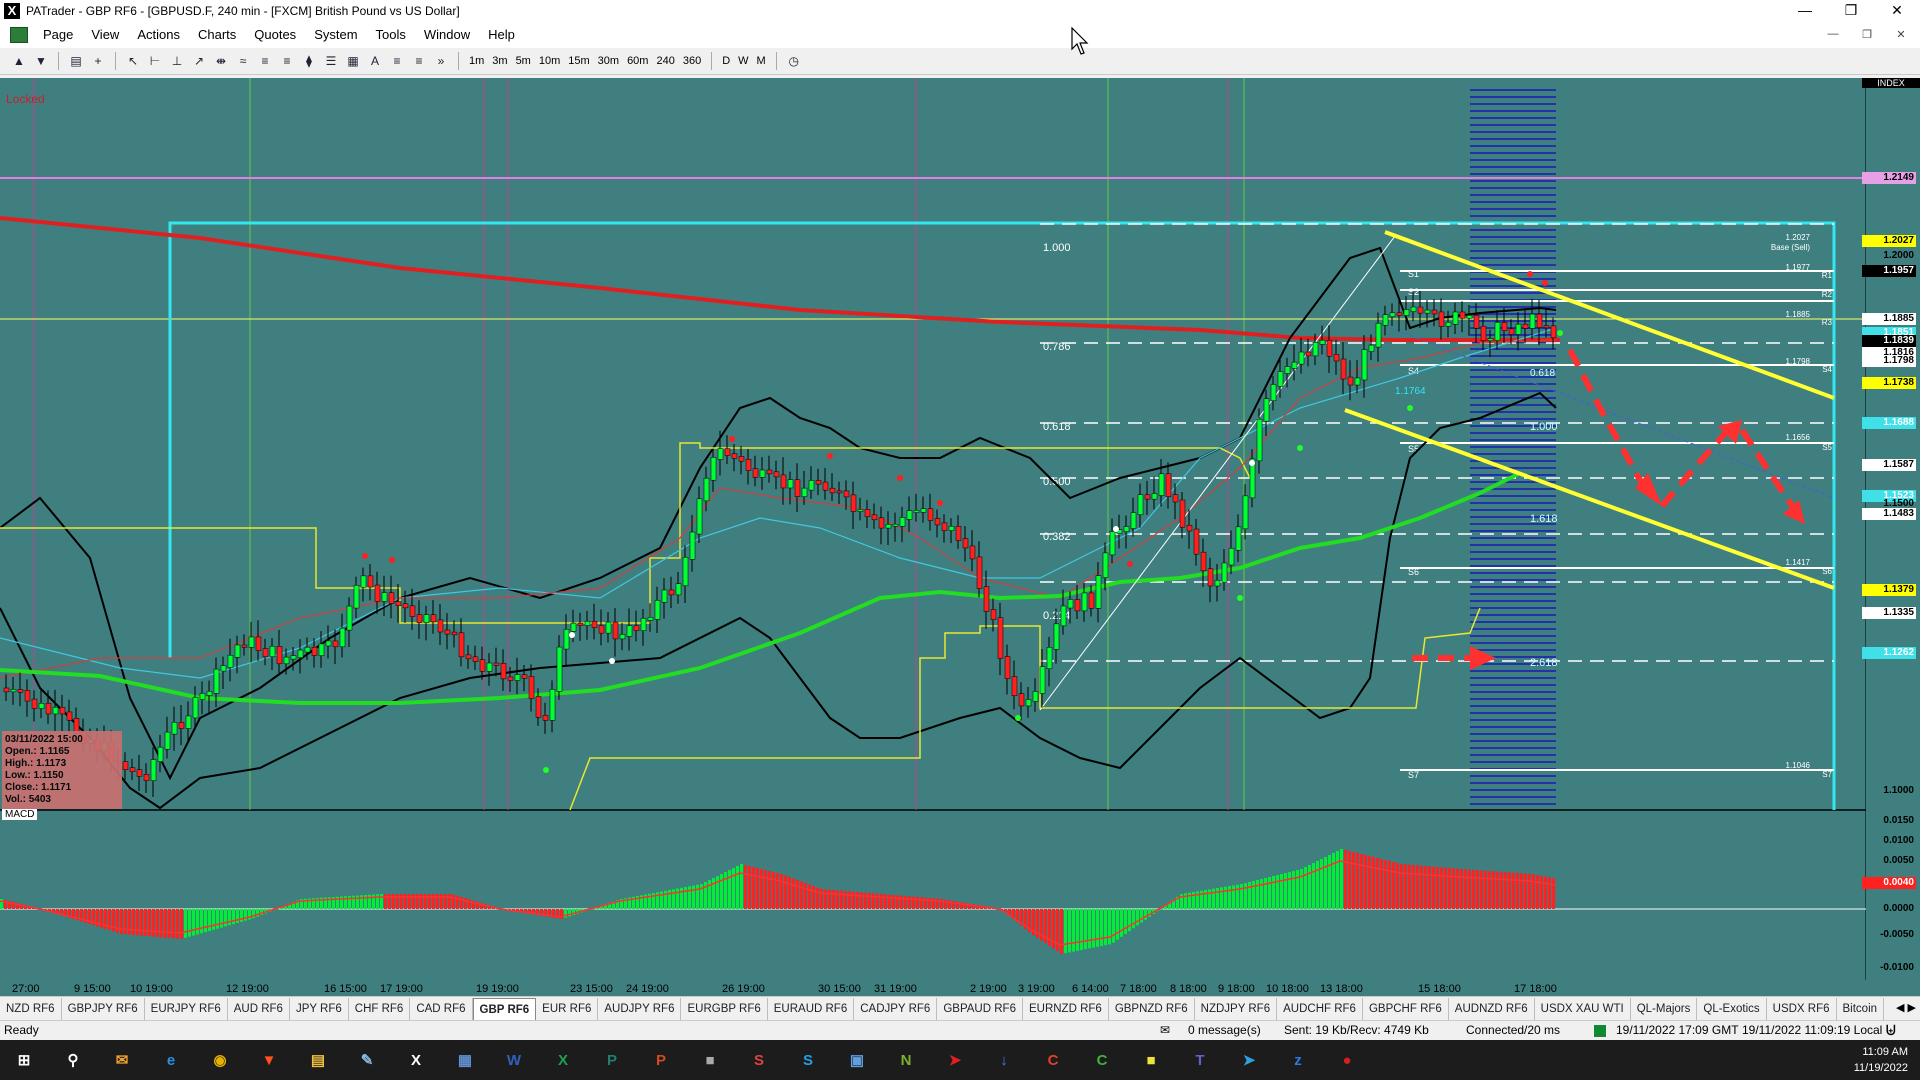  I want to click on fib-retracement-icon: ≡, so click(265, 61).